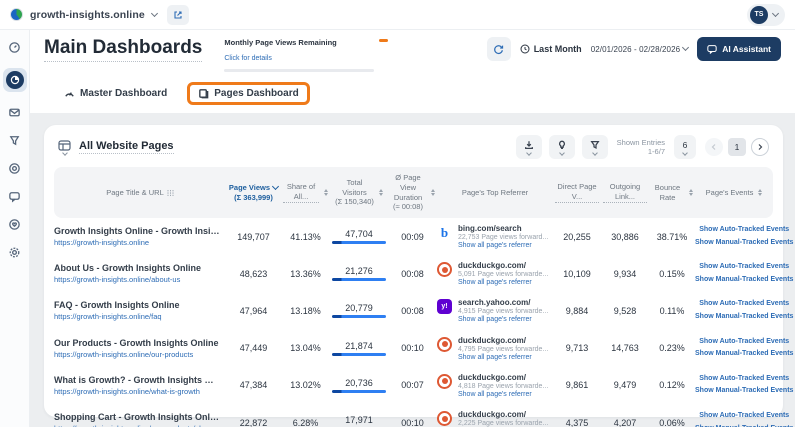 The height and width of the screenshot is (427, 795). Describe the element at coordinates (490, 229) in the screenshot. I see `referrer-domain: bing.com/search` at that location.